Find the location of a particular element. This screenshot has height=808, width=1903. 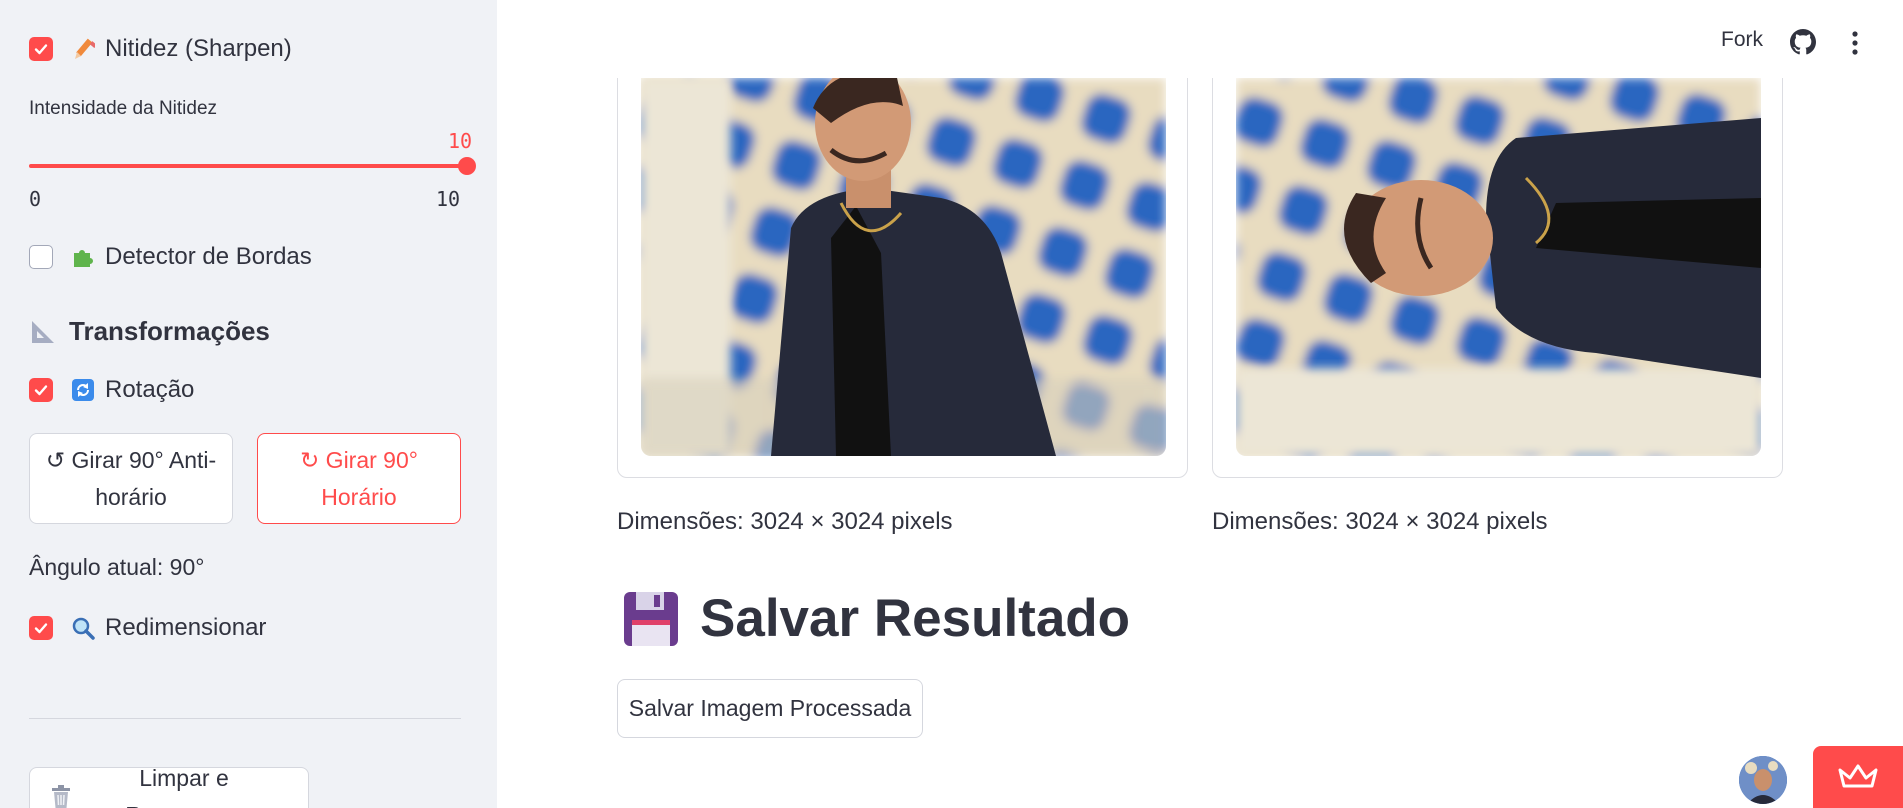

rotation-label: Rotação is located at coordinates (150, 389).